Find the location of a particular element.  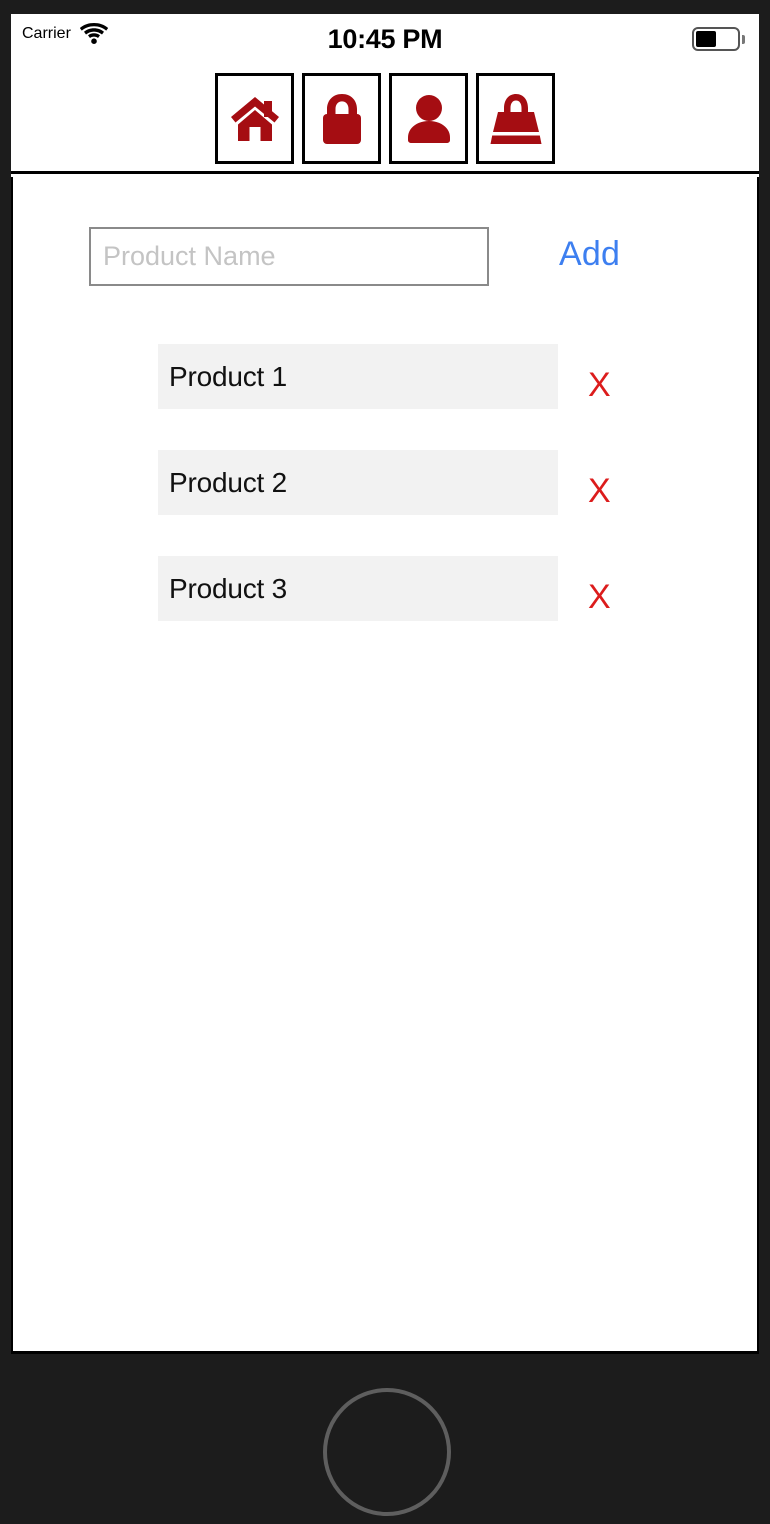

add-product-row: Add is located at coordinates (361, 259).